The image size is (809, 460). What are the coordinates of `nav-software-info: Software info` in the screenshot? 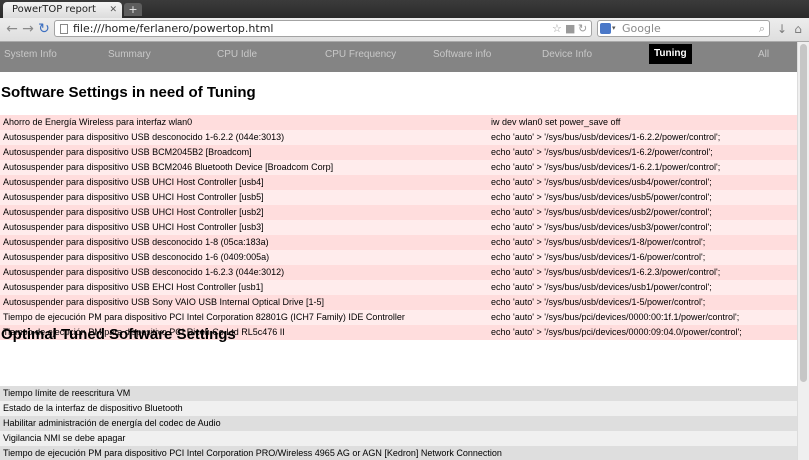 It's located at (462, 55).